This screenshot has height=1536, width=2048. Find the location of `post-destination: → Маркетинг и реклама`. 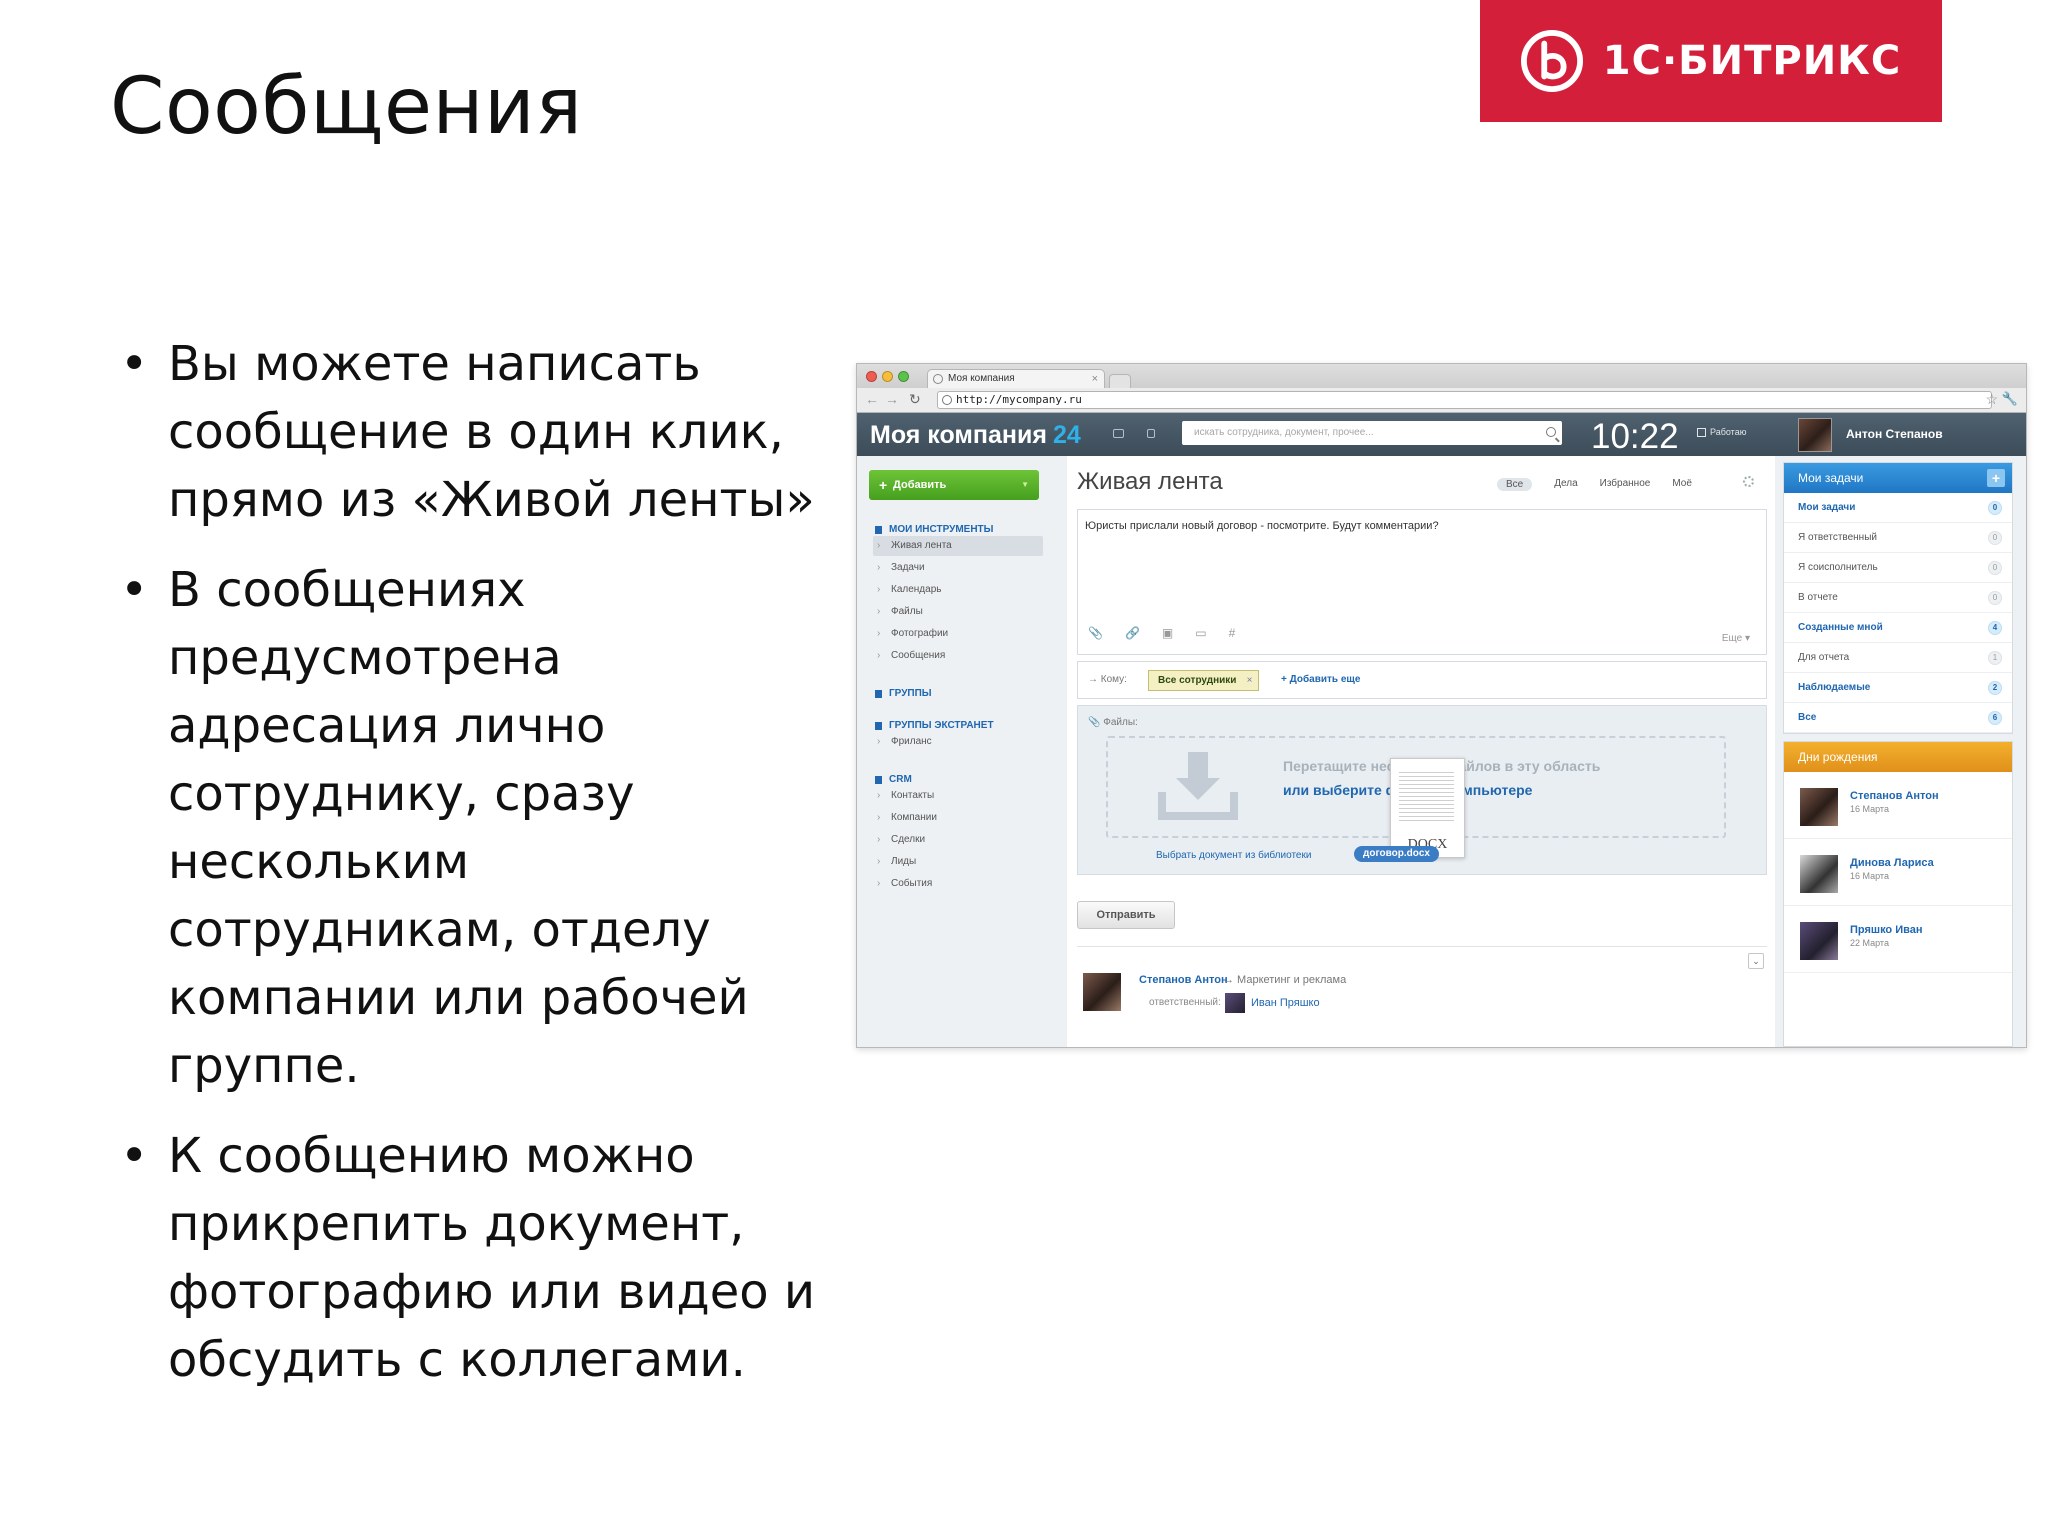

post-destination: → Маркетинг и реклама is located at coordinates (1285, 980).